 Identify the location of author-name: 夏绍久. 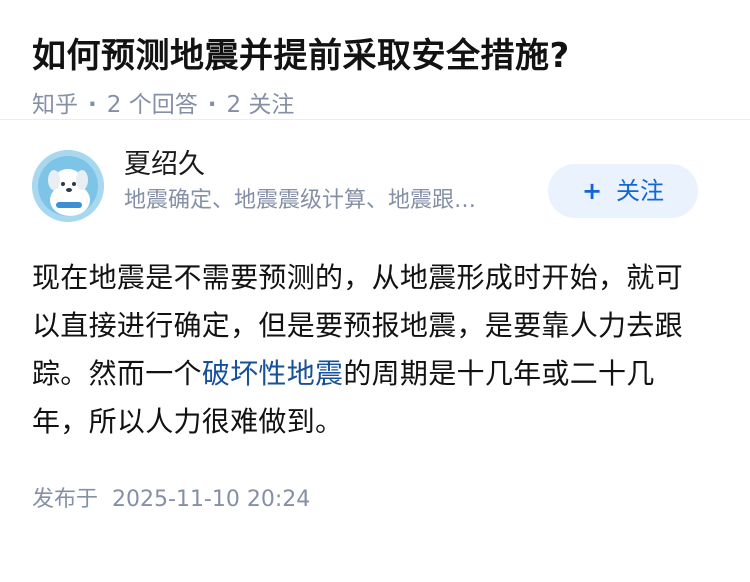
(334, 165).